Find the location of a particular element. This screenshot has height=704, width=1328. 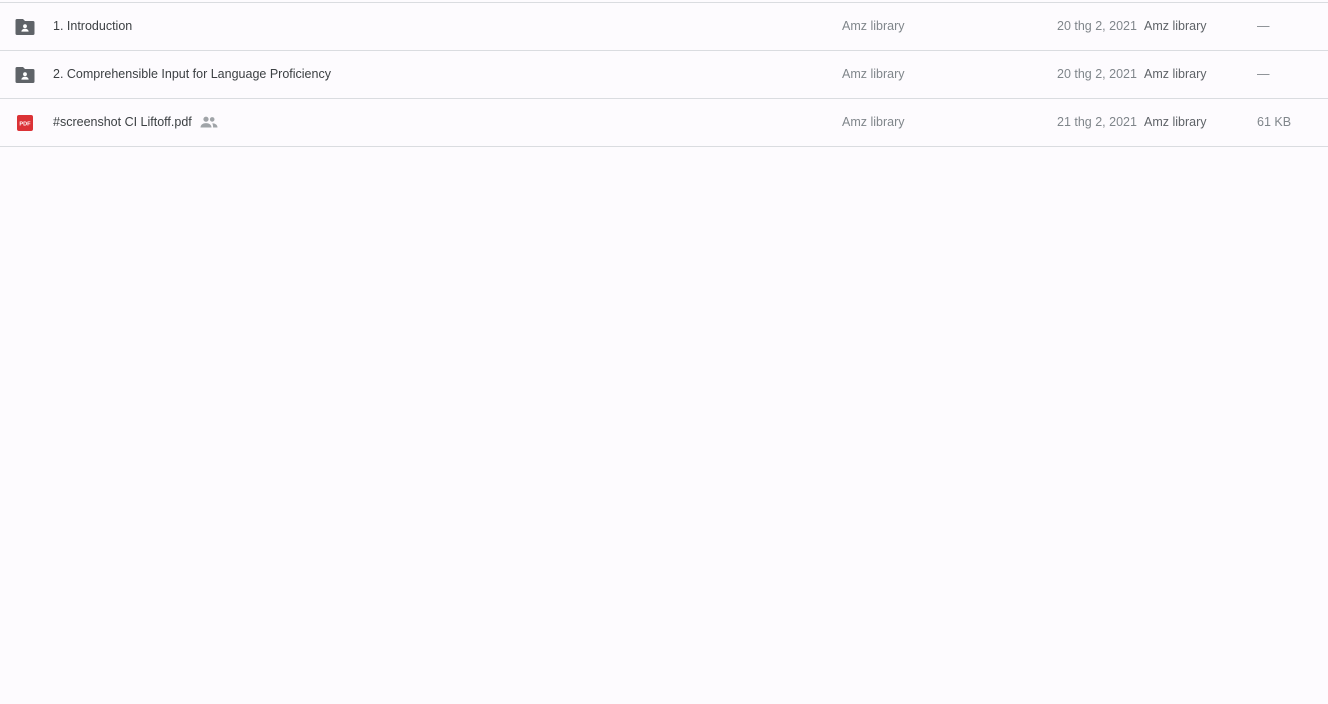

pdf-icon-label: PDF is located at coordinates (25, 125).